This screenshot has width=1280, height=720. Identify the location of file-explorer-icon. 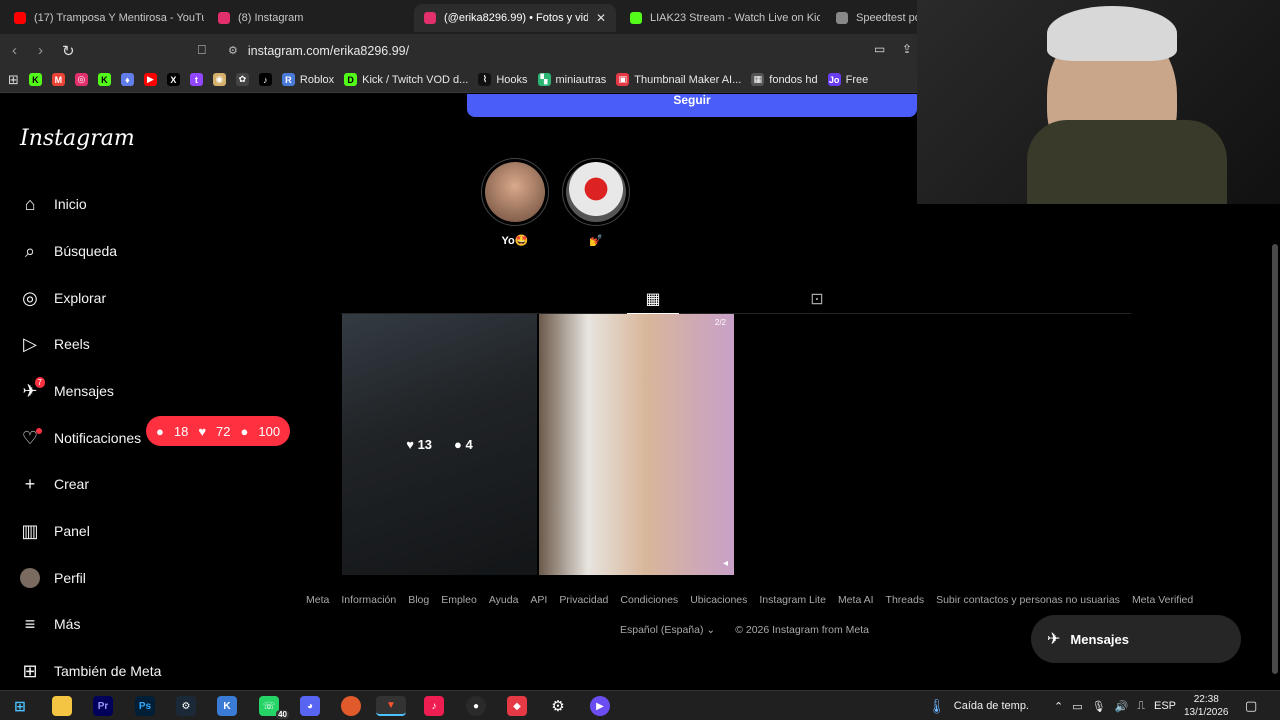
(62, 706).